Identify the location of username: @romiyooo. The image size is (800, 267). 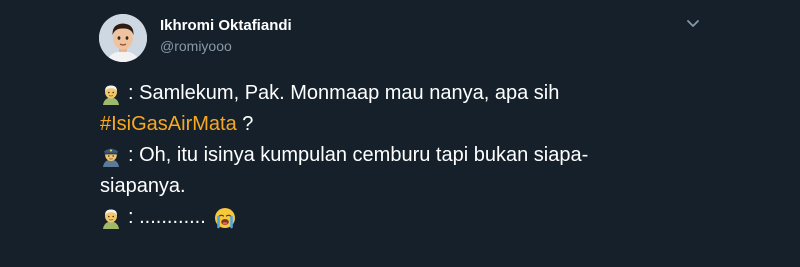
(226, 46).